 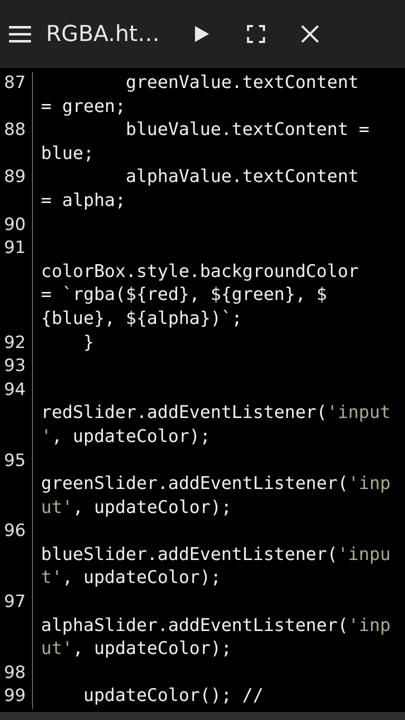 I want to click on code-line: redSlider.addEventListener('input, so click(x=216, y=414).